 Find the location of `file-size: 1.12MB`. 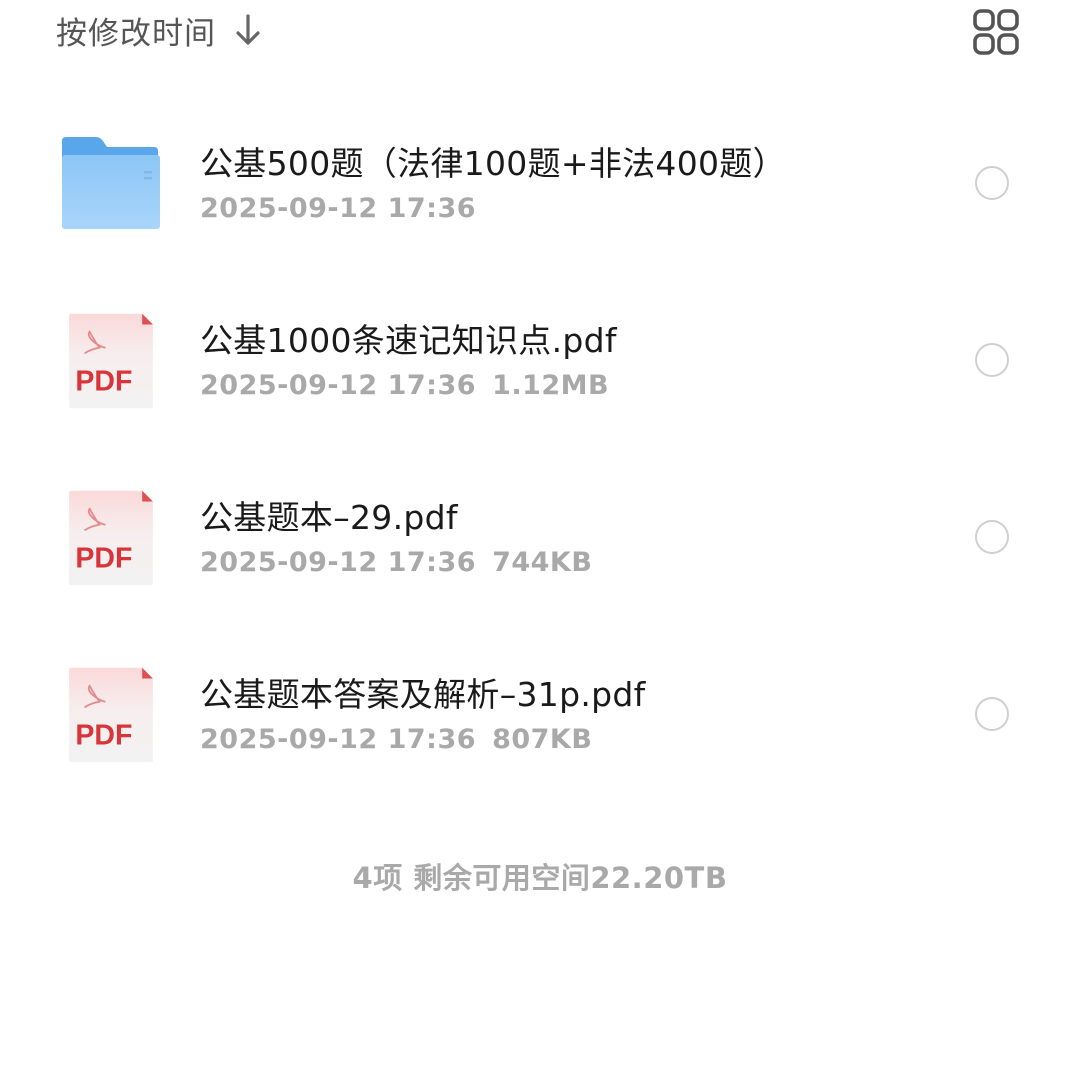

file-size: 1.12MB is located at coordinates (551, 385).